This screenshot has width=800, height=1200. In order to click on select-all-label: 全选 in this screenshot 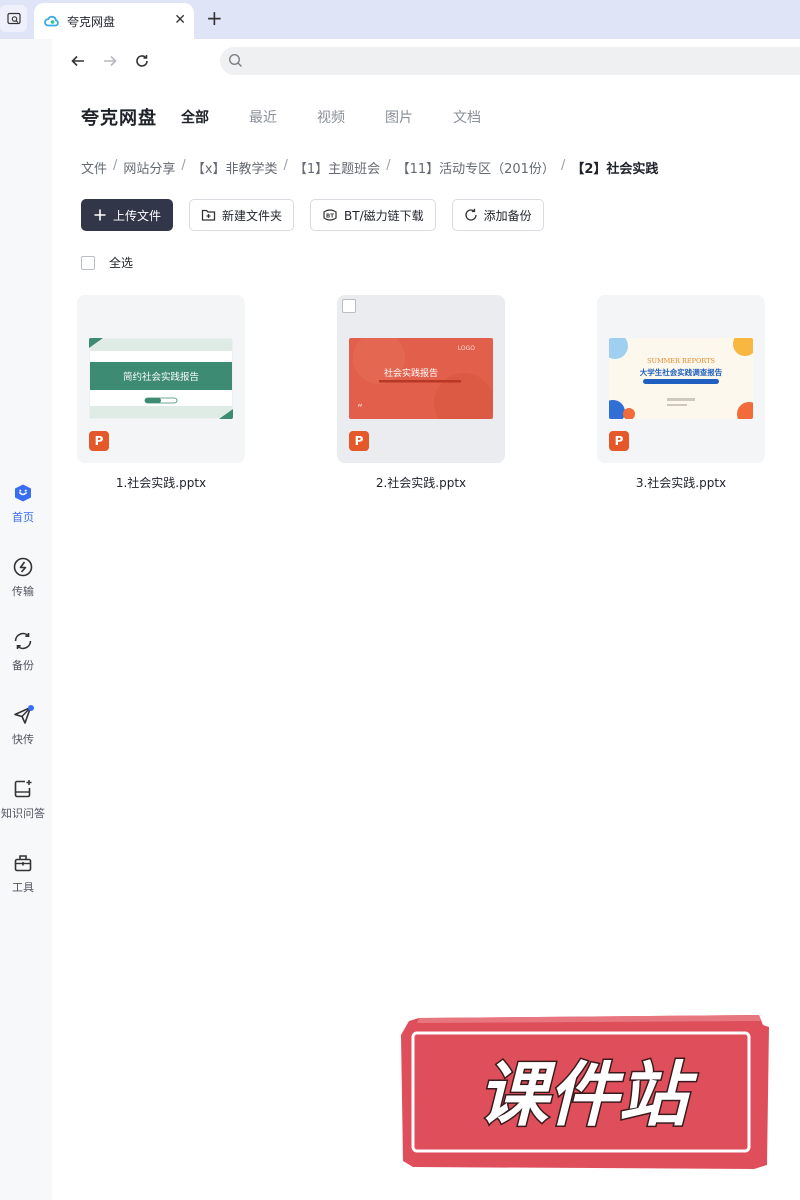, I will do `click(121, 263)`.